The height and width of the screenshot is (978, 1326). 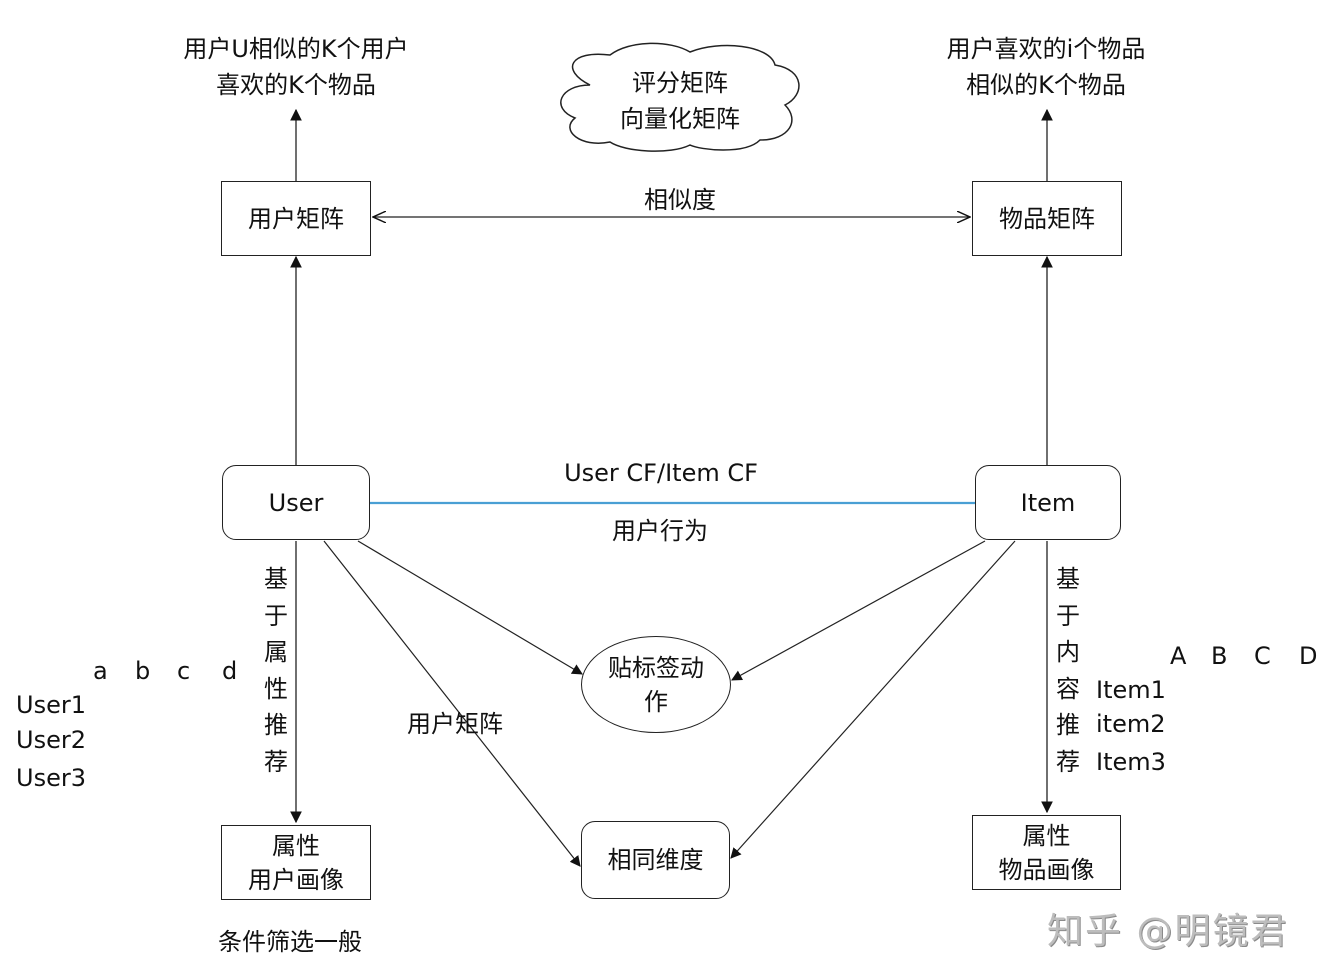 I want to click on item-table-row: Item3, so click(x=1131, y=762).